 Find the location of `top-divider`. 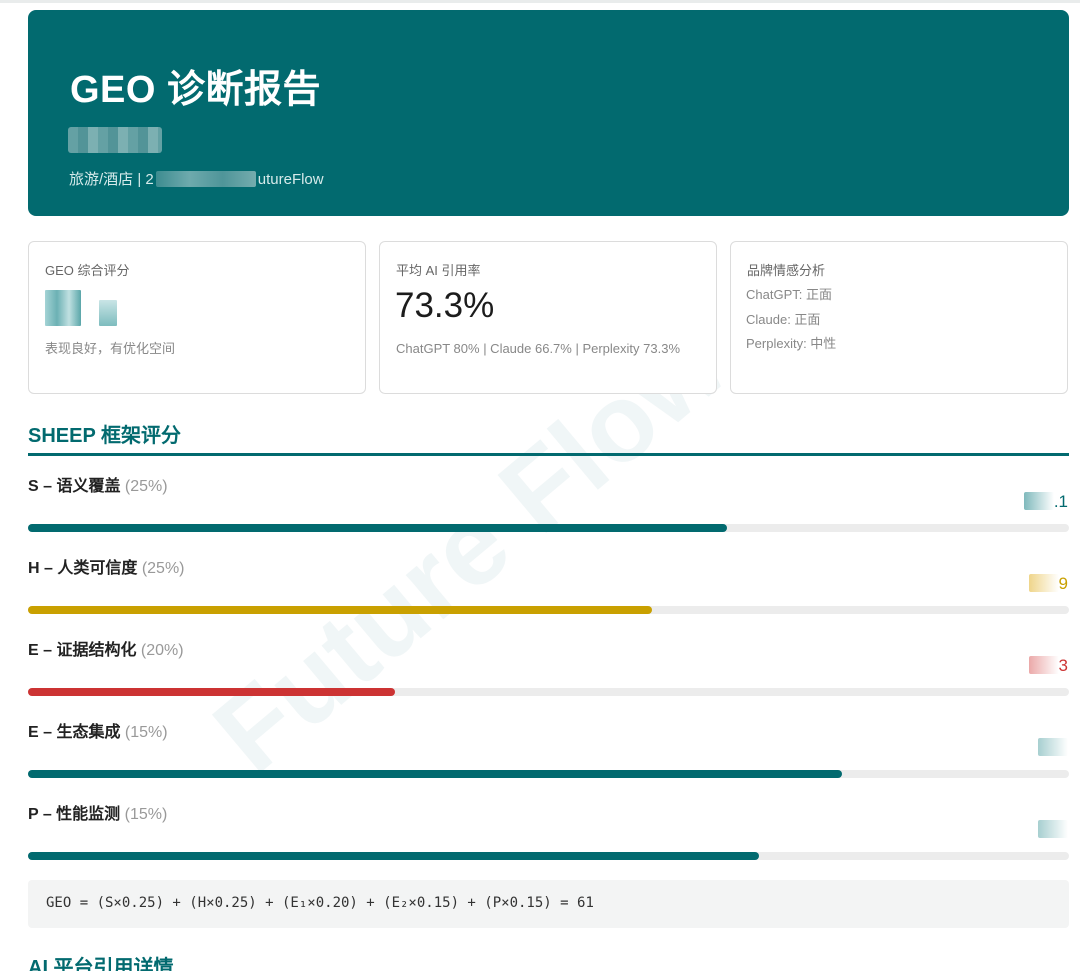

top-divider is located at coordinates (540, 1).